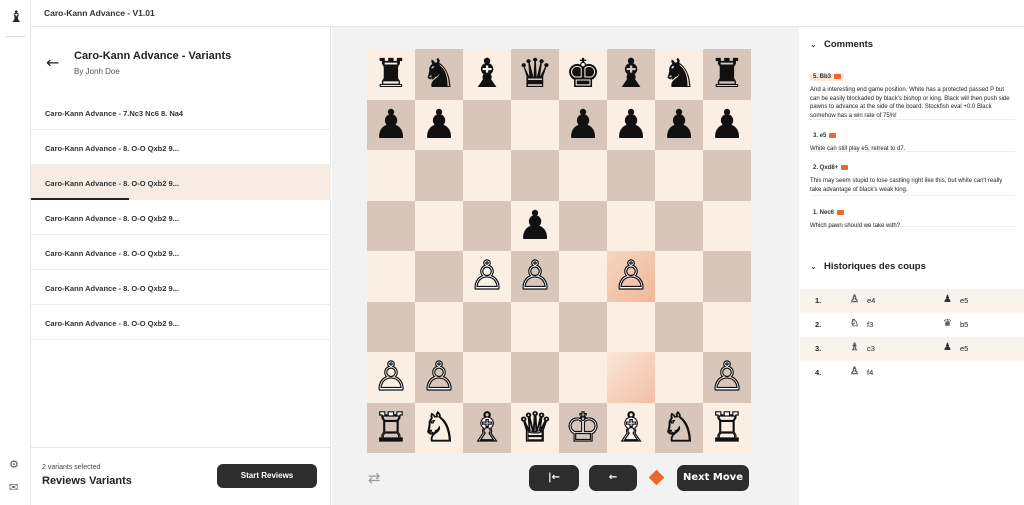  I want to click on start-reviews-button: Start Reviews, so click(267, 476).